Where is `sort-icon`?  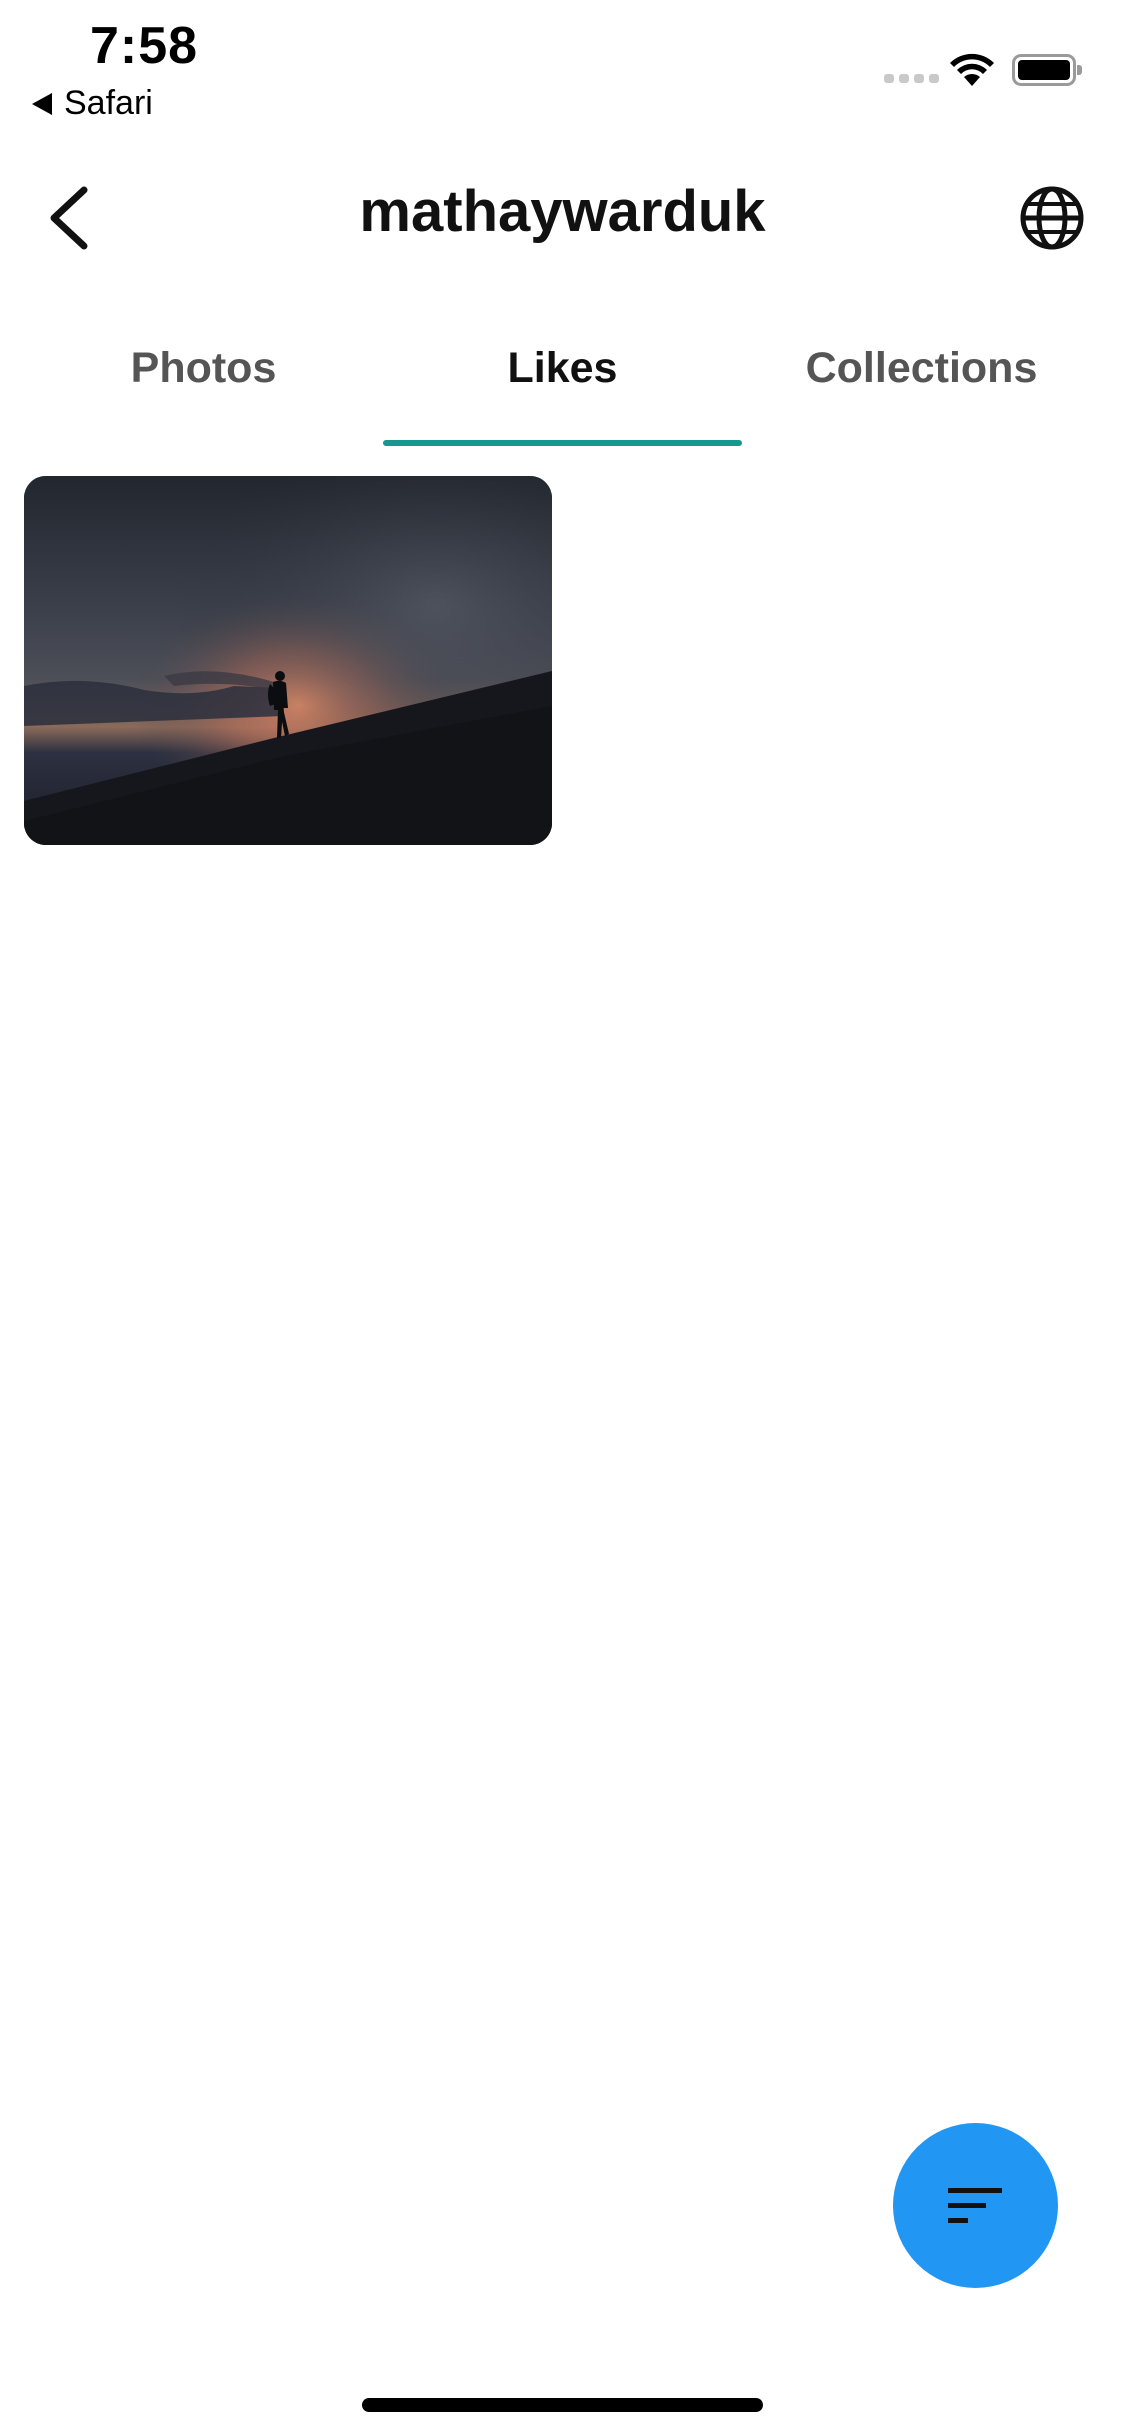
sort-icon is located at coordinates (974, 2205).